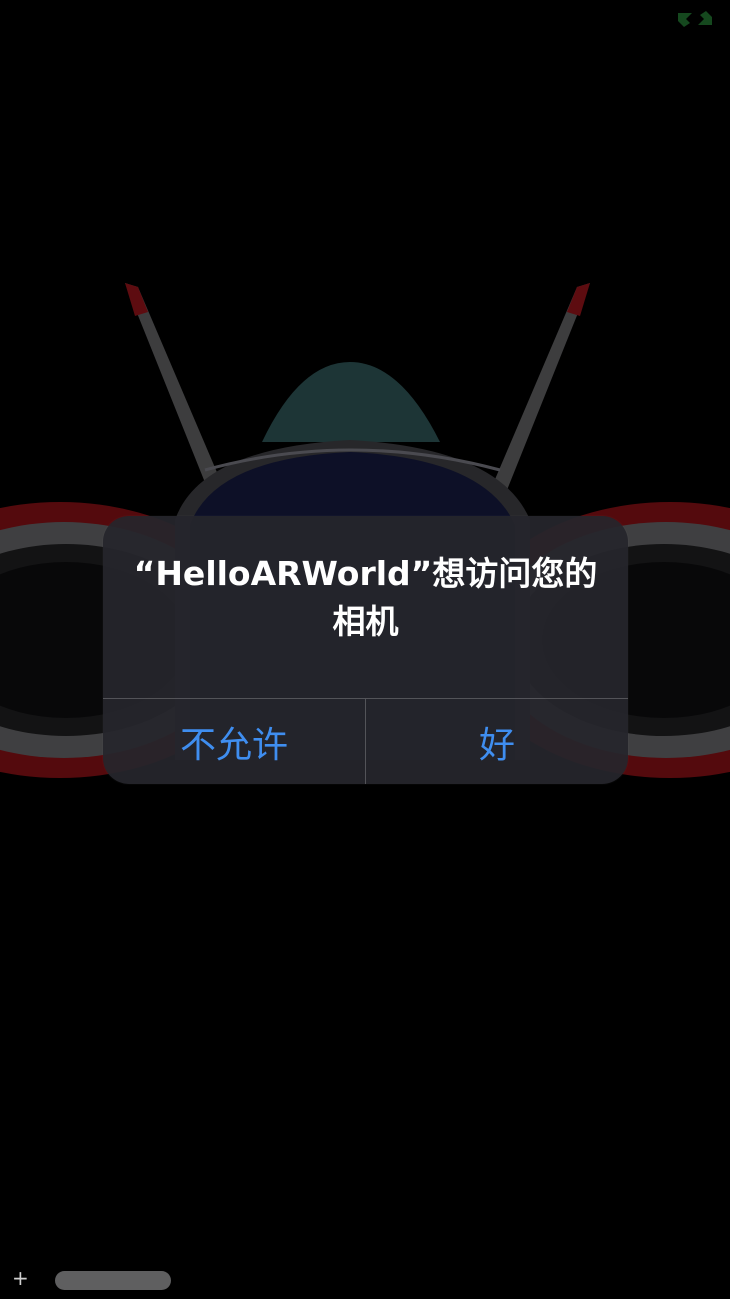  I want to click on home-indicator, so click(113, 1280).